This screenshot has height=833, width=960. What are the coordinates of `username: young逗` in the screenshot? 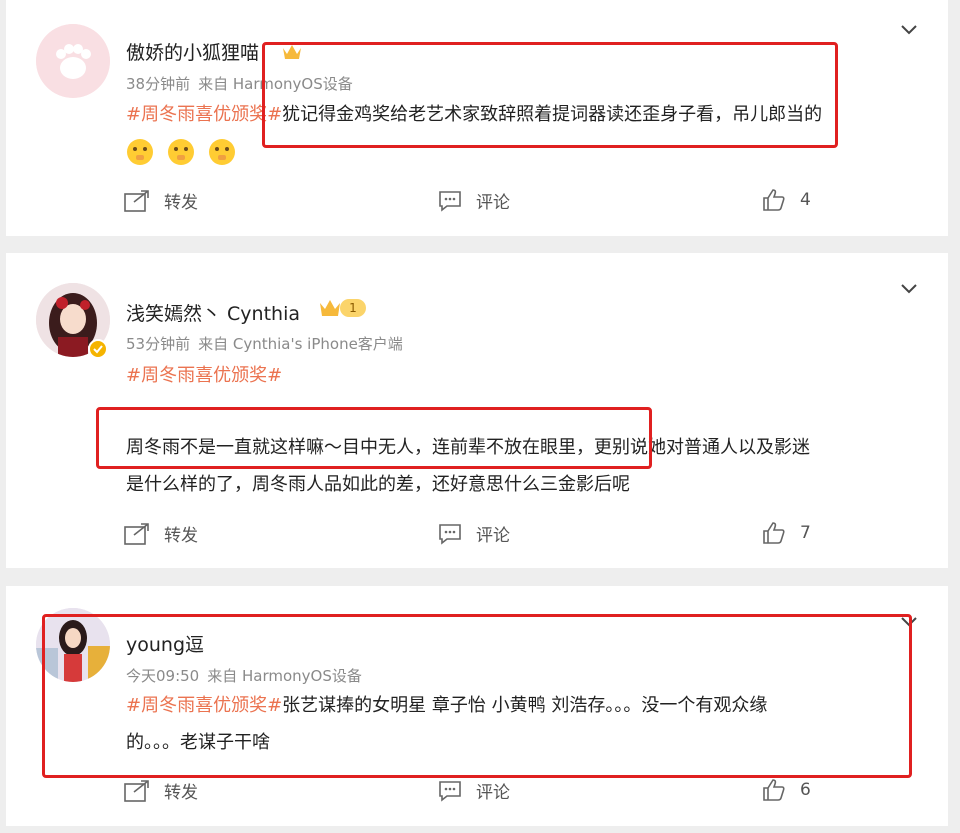 It's located at (165, 643).